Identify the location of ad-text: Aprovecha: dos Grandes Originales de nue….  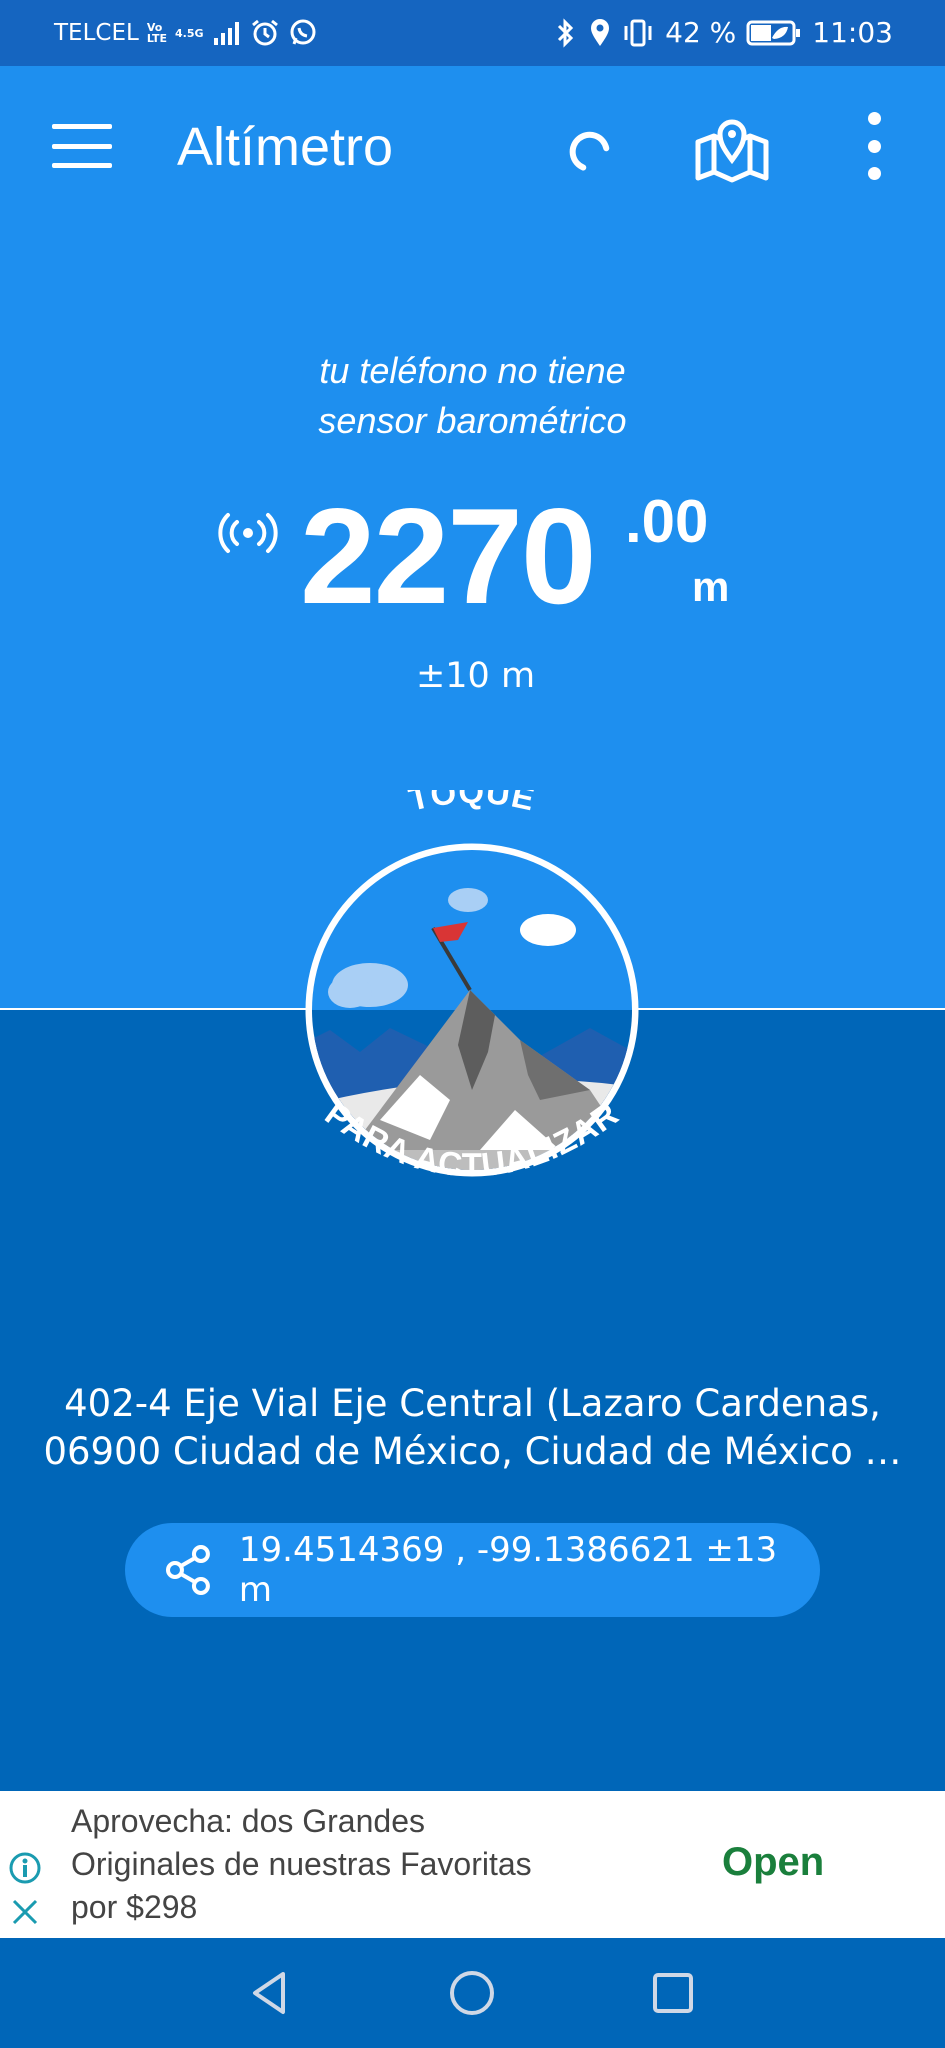
(351, 1864).